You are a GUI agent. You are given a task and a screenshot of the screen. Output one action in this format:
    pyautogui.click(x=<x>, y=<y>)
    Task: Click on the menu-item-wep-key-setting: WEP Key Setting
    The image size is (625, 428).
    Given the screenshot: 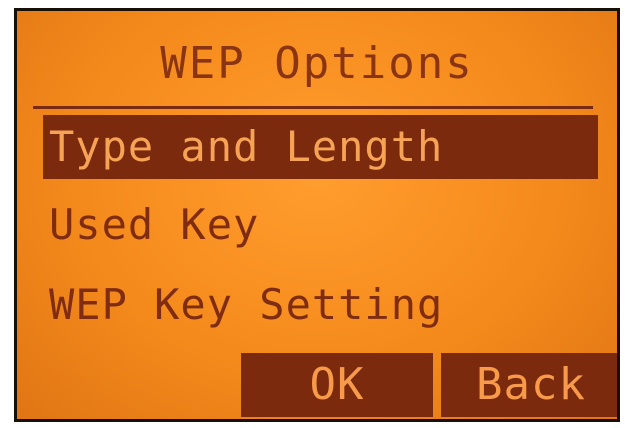 What is the action you would take?
    pyautogui.click(x=246, y=305)
    